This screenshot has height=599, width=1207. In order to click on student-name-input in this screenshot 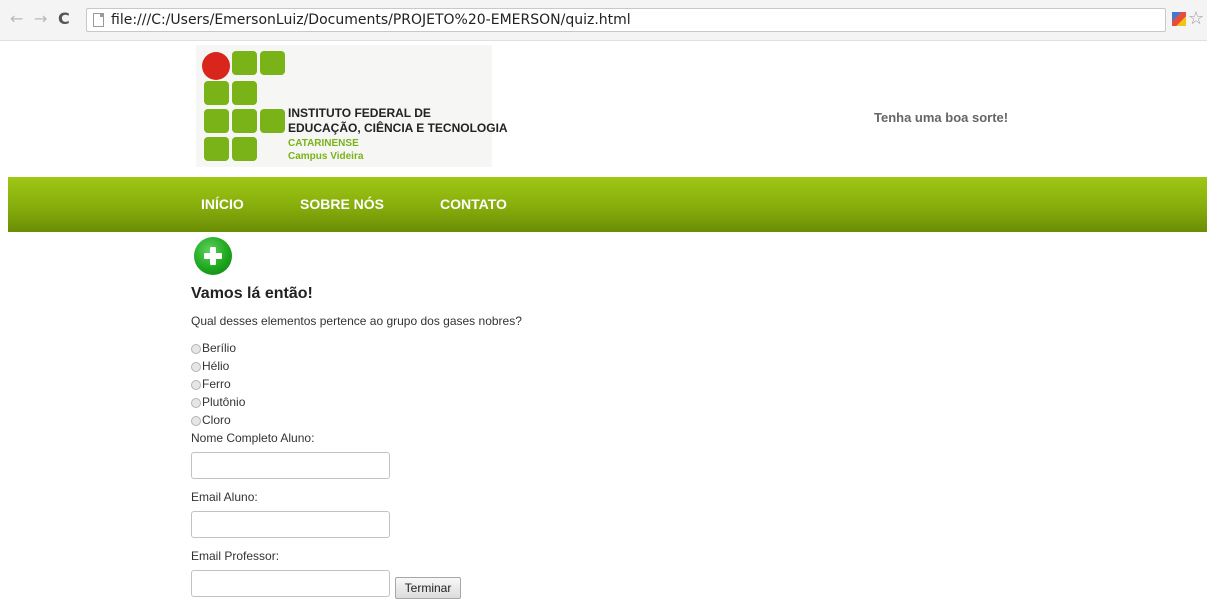, I will do `click(290, 465)`.